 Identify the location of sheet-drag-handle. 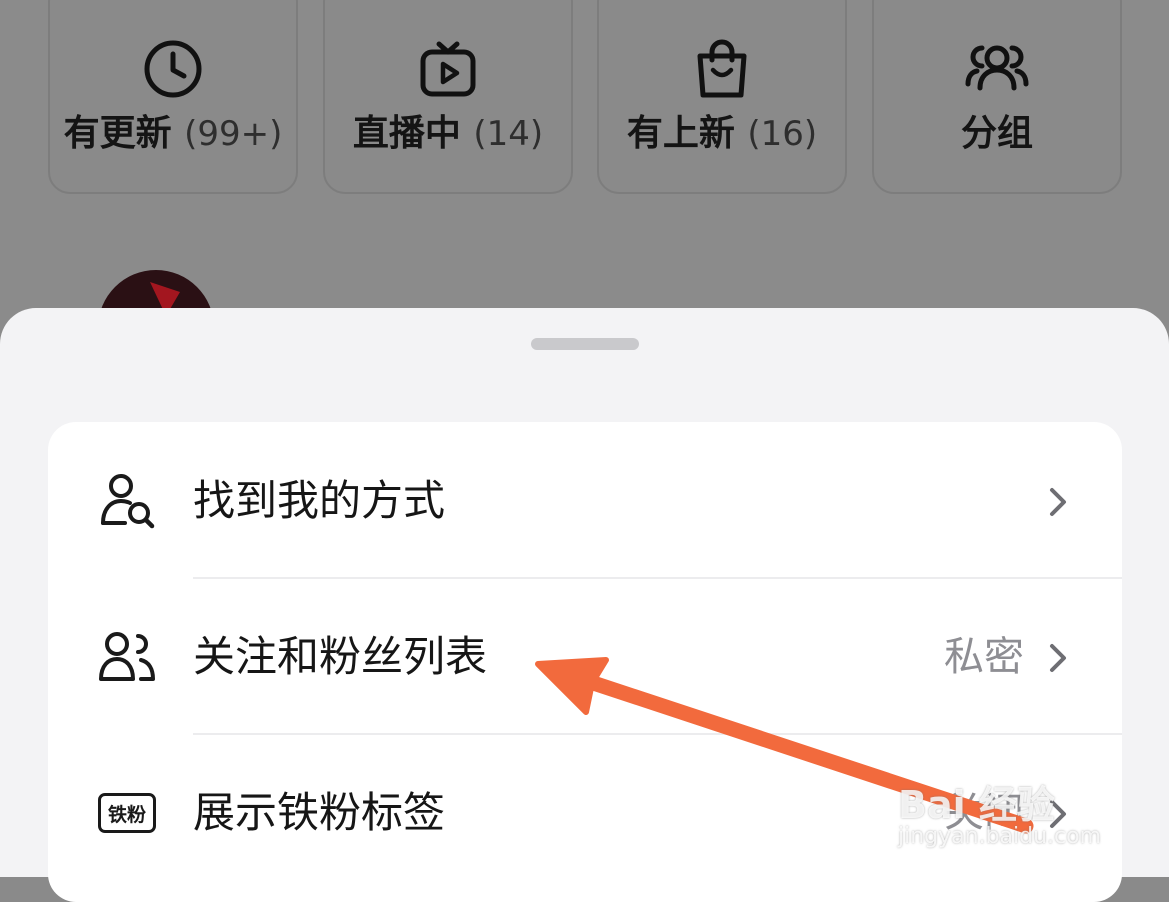
(585, 344).